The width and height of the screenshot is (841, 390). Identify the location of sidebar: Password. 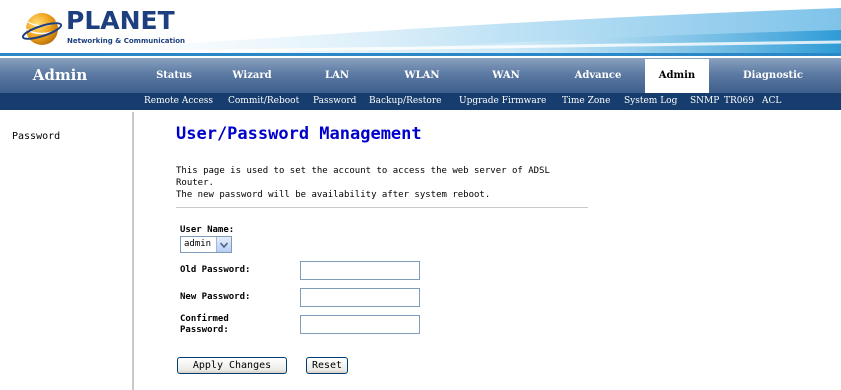
(66, 250).